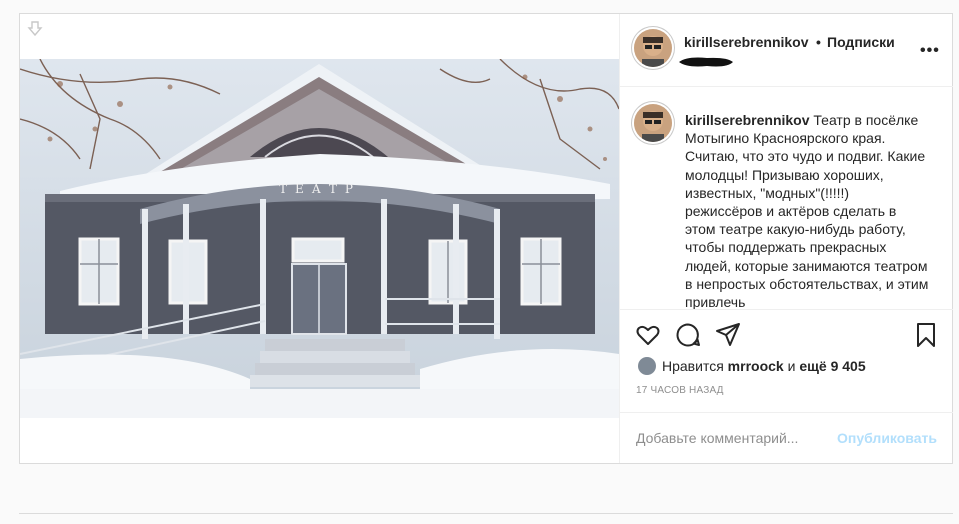  What do you see at coordinates (693, 366) in the screenshot?
I see `likes-prefix: Нравится` at bounding box center [693, 366].